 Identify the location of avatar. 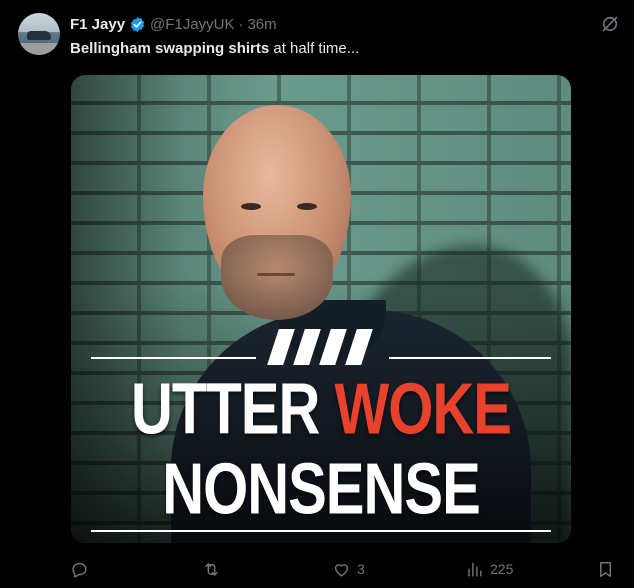
(39, 34).